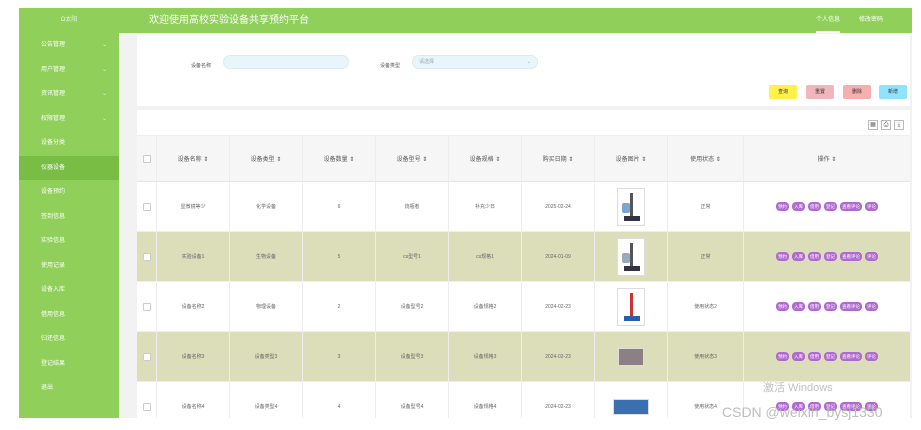 The image size is (921, 430). Describe the element at coordinates (706, 158) in the screenshot. I see `column-header: 使用状态 ⇕` at that location.